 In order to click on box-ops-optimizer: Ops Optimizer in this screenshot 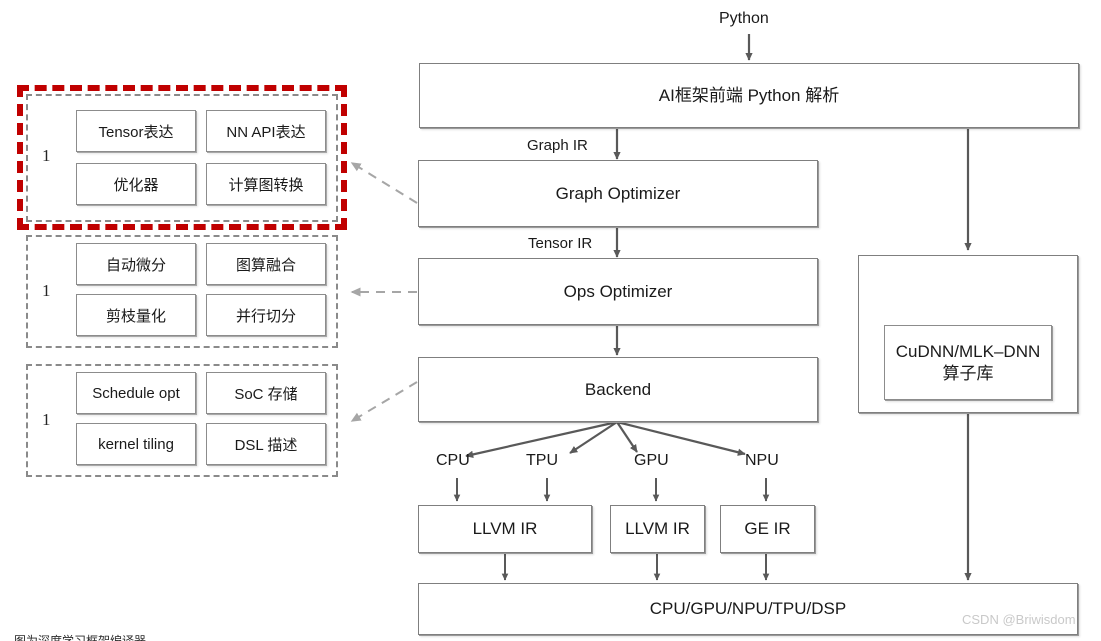, I will do `click(618, 291)`.